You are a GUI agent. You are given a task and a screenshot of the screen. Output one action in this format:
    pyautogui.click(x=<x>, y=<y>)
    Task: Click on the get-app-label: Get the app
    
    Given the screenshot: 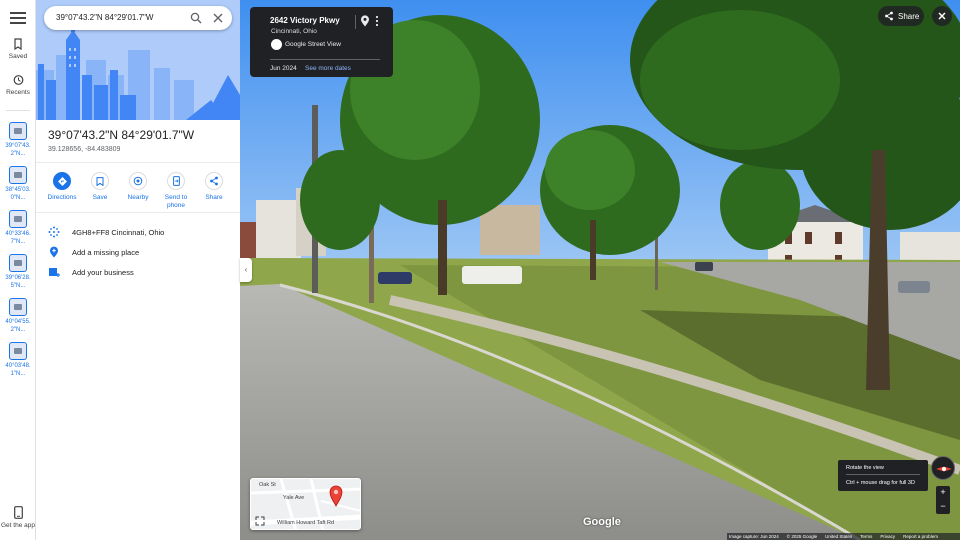 What is the action you would take?
    pyautogui.click(x=18, y=525)
    